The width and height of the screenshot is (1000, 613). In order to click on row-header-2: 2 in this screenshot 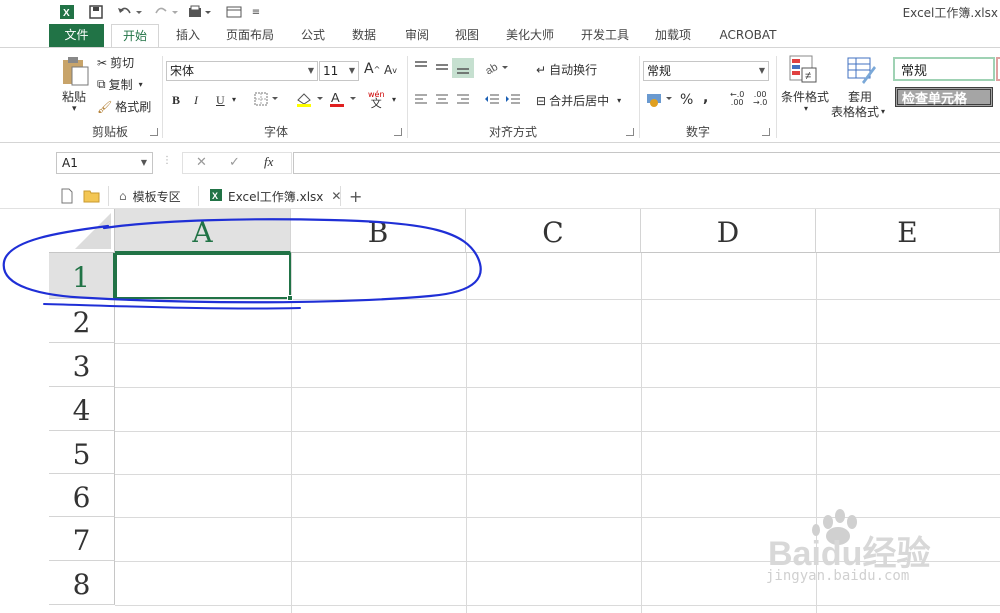, I will do `click(82, 321)`.